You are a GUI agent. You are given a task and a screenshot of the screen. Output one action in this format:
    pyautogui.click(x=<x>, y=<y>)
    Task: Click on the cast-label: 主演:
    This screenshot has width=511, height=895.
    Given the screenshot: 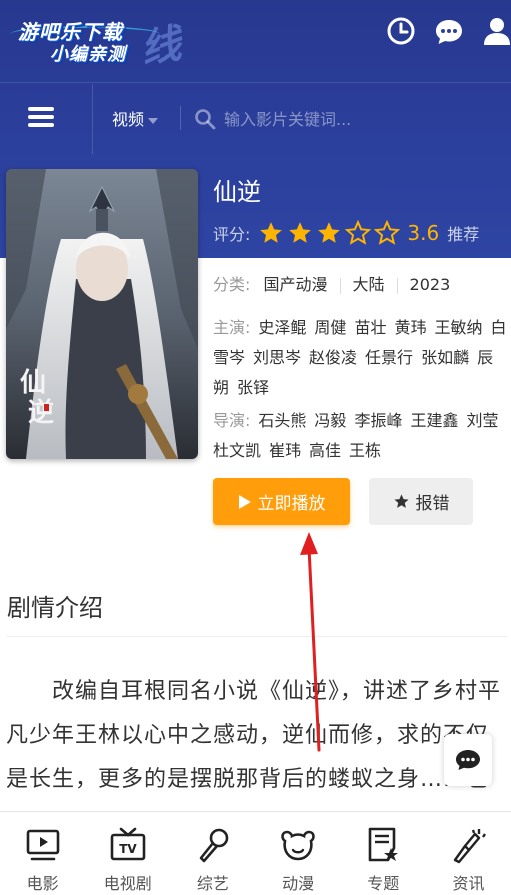 What is the action you would take?
    pyautogui.click(x=232, y=327)
    